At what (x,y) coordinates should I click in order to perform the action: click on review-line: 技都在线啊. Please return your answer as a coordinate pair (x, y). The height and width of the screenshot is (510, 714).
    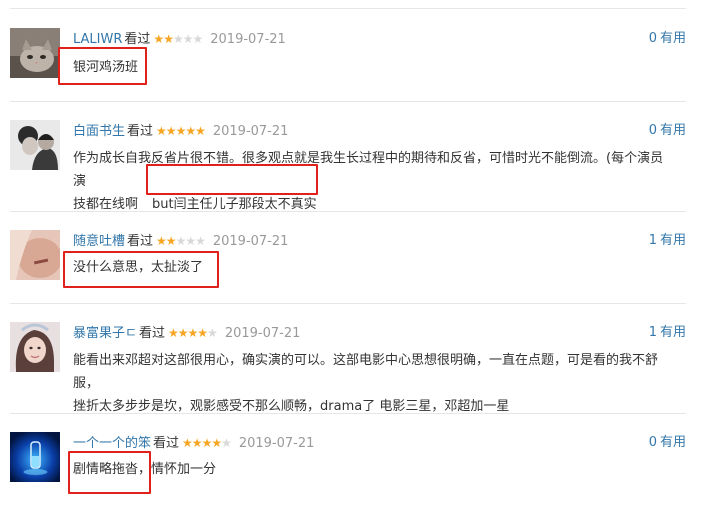
    Looking at the image, I should click on (106, 204).